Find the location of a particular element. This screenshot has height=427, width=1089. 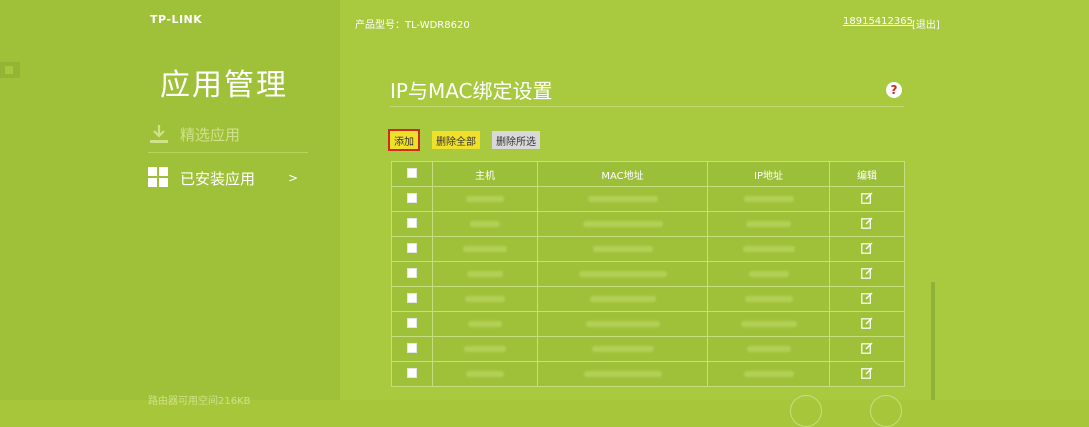

sidebar-title: 应用管理 is located at coordinates (224, 85).